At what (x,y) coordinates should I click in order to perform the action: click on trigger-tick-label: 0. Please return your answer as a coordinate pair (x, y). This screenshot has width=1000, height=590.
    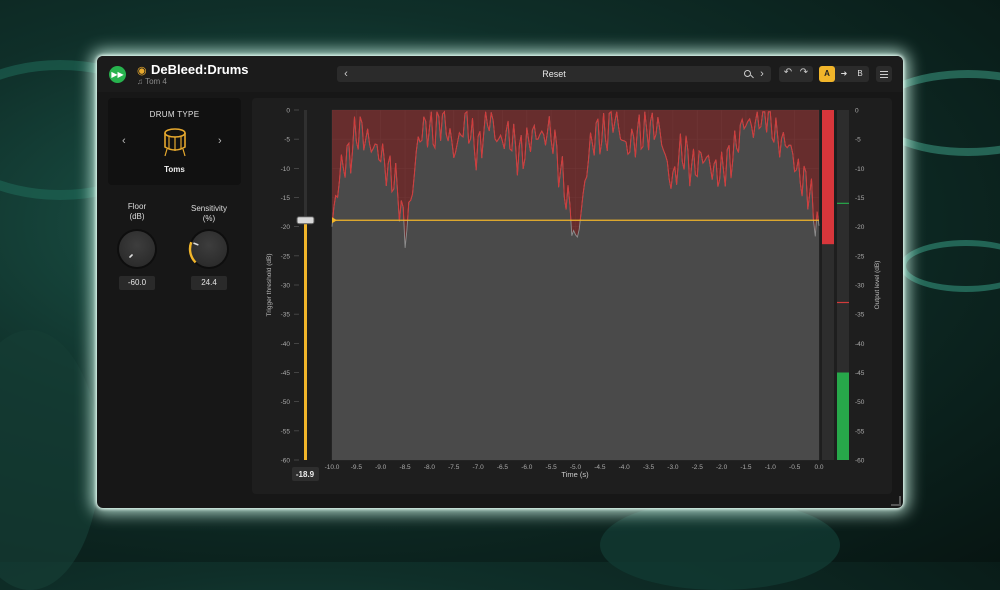
    Looking at the image, I should click on (288, 111).